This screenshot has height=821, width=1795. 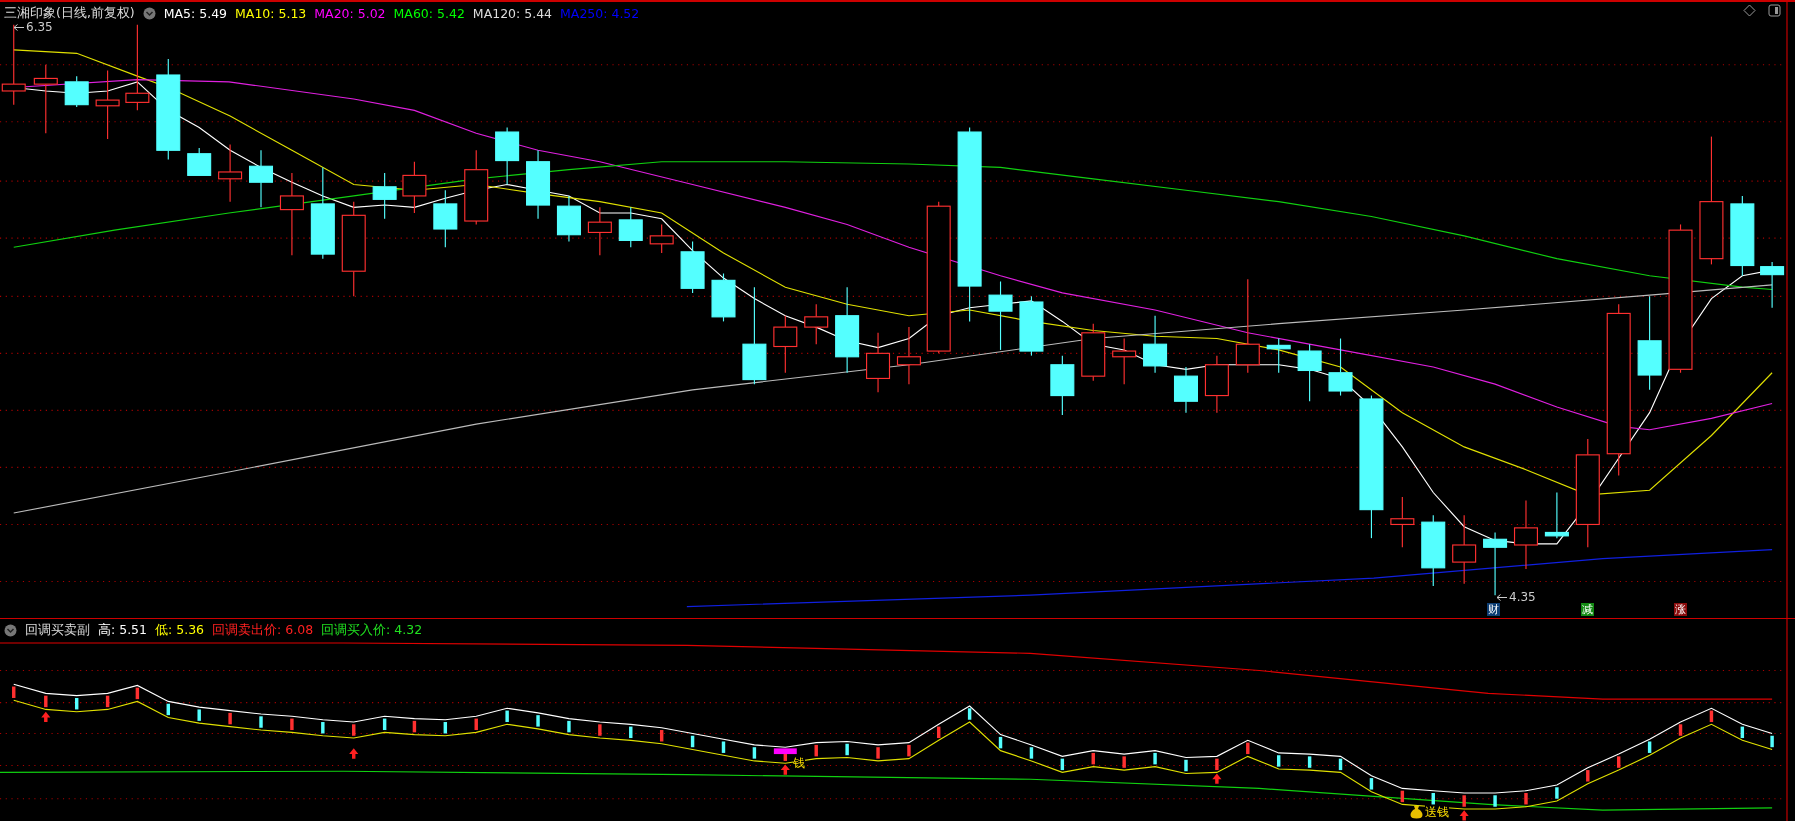 I want to click on high-price-label: 6.35, so click(x=39, y=27).